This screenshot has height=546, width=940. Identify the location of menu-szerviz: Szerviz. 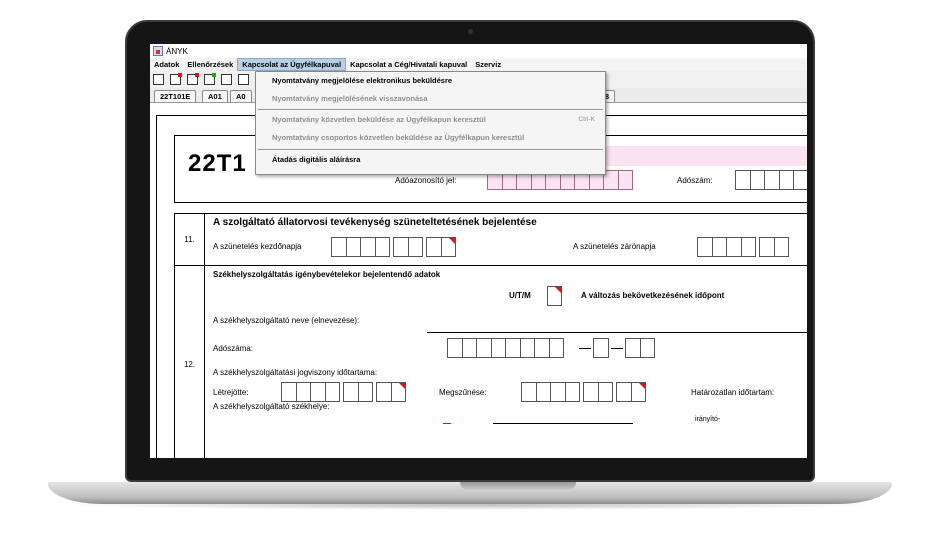
(488, 64).